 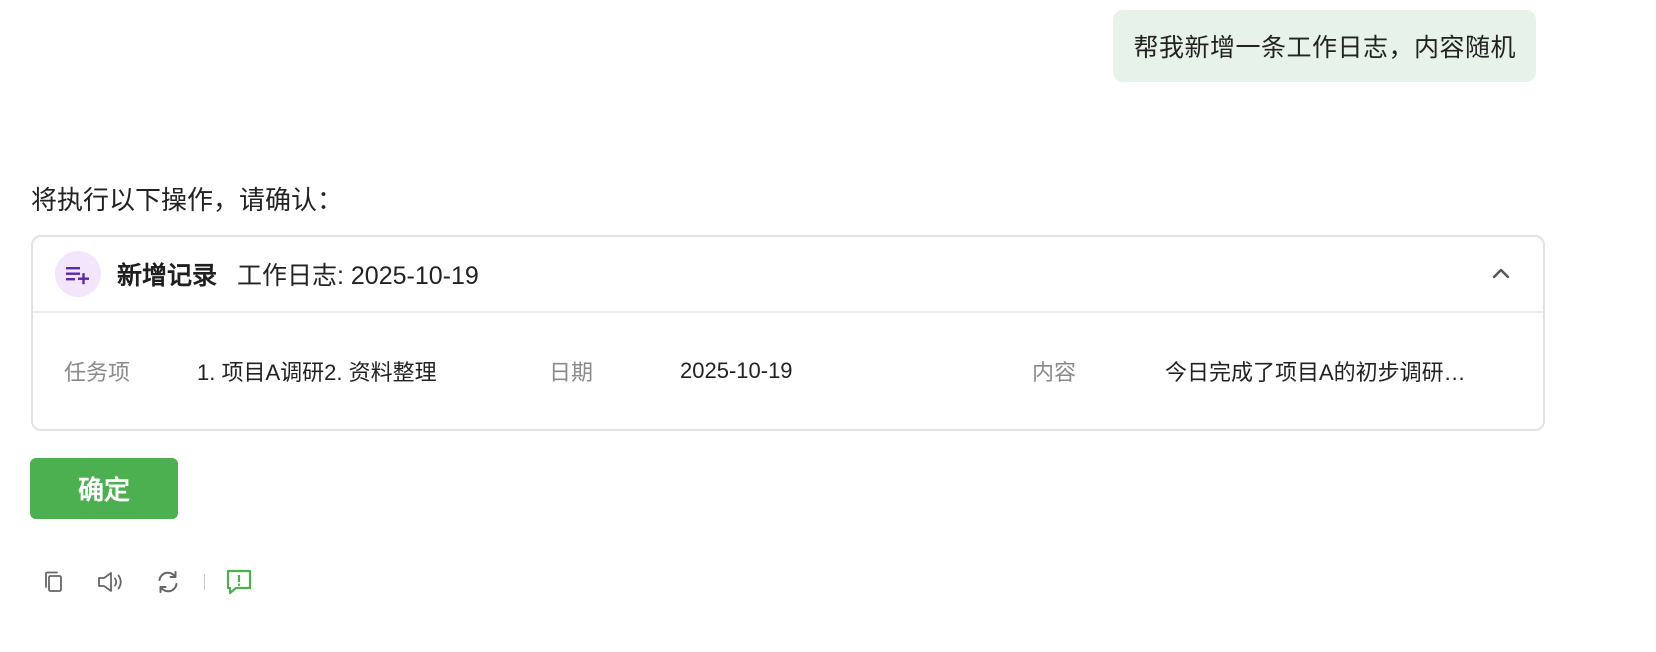 I want to click on message-toolbar, so click(x=146, y=582).